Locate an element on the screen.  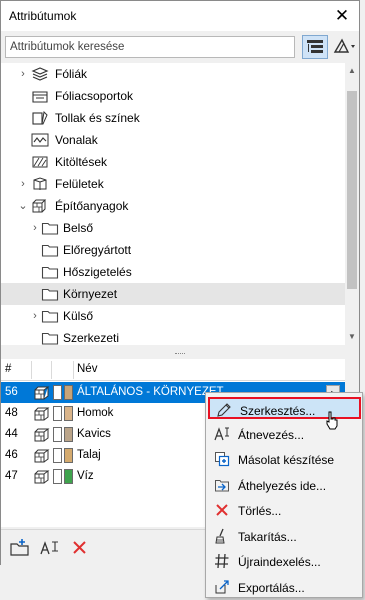
tree-item: › Belső is located at coordinates (173, 228).